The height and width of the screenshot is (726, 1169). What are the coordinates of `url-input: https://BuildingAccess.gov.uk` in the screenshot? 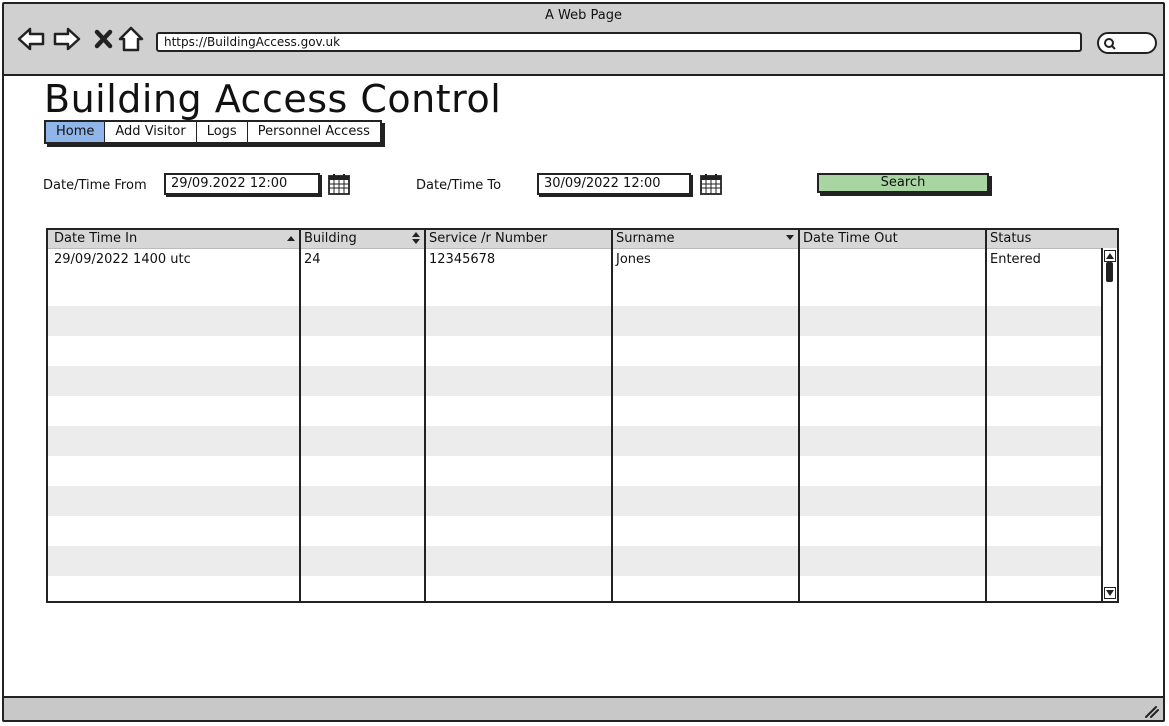 It's located at (619, 42).